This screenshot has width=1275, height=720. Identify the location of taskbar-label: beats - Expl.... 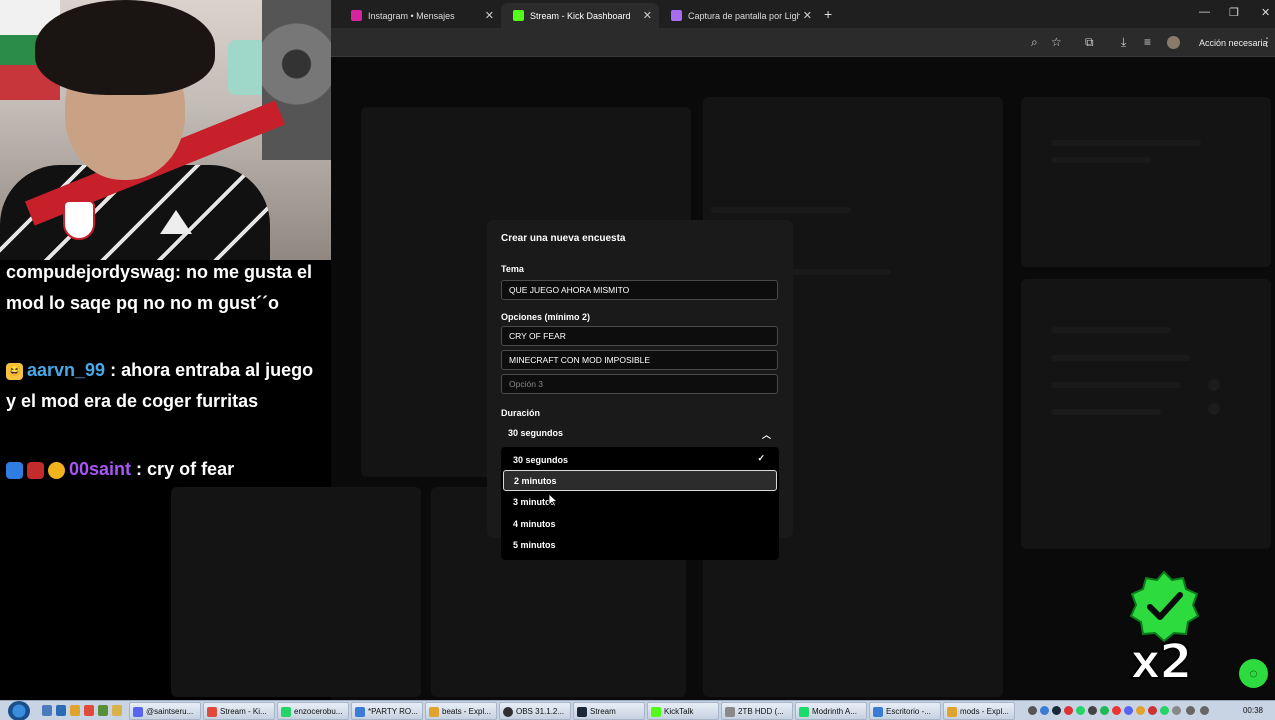
(466, 711).